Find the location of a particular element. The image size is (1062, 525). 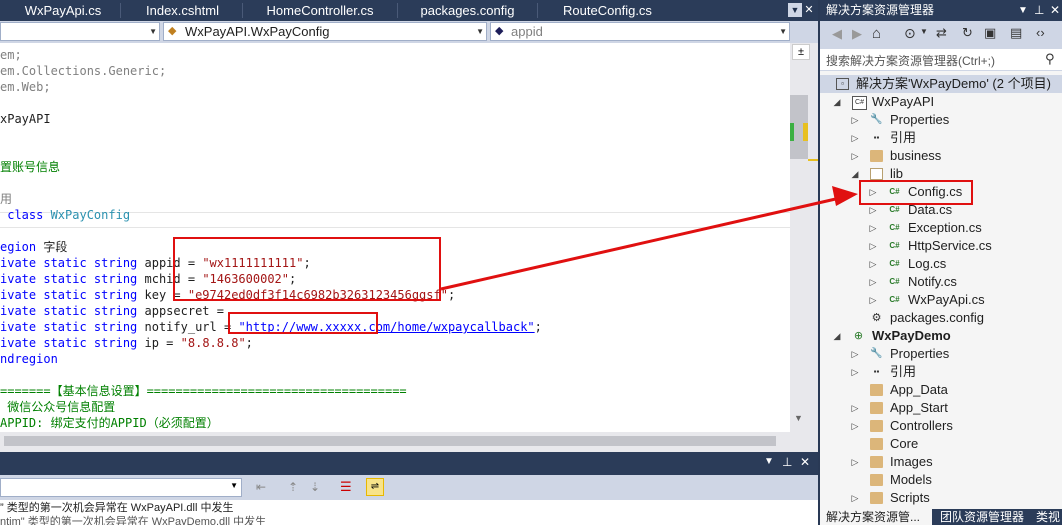

arrow-head-icon is located at coordinates (845, 196).